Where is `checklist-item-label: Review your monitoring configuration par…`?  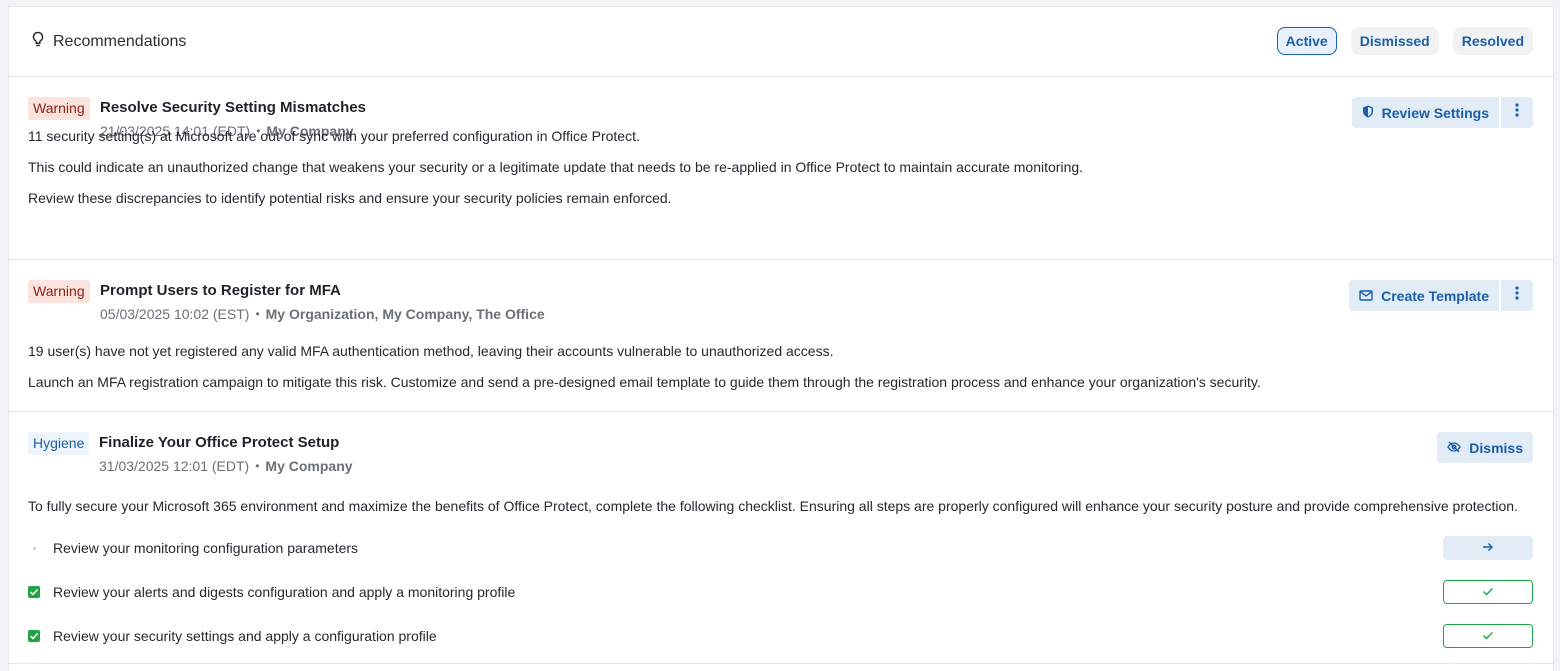
checklist-item-label: Review your monitoring configuration par… is located at coordinates (206, 548).